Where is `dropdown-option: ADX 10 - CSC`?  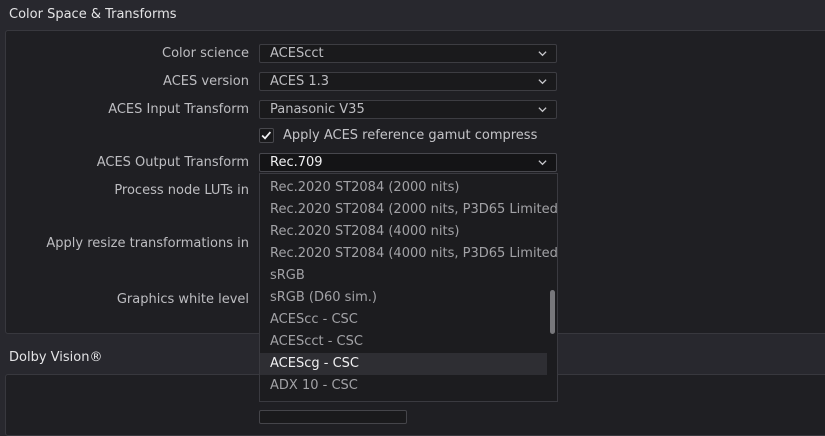 dropdown-option: ADX 10 - CSC is located at coordinates (403, 386).